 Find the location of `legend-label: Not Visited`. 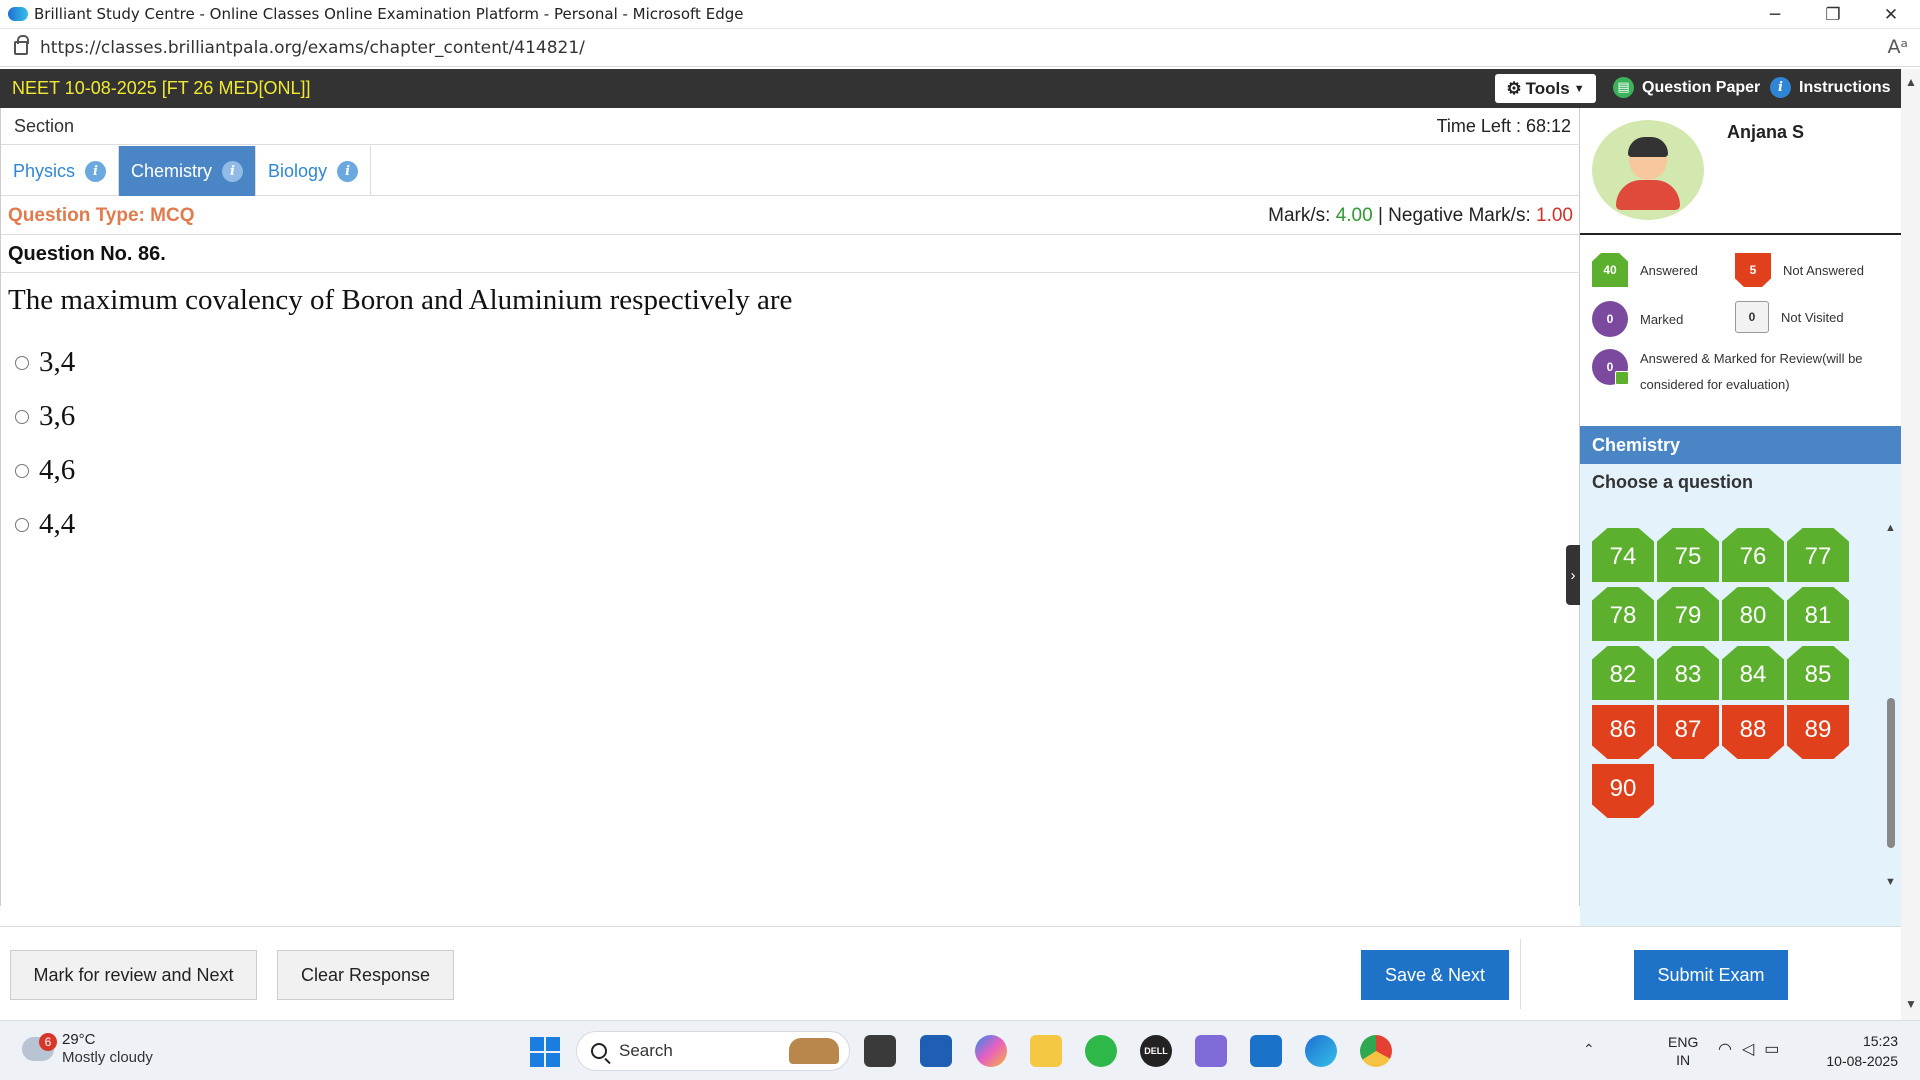

legend-label: Not Visited is located at coordinates (1812, 317).